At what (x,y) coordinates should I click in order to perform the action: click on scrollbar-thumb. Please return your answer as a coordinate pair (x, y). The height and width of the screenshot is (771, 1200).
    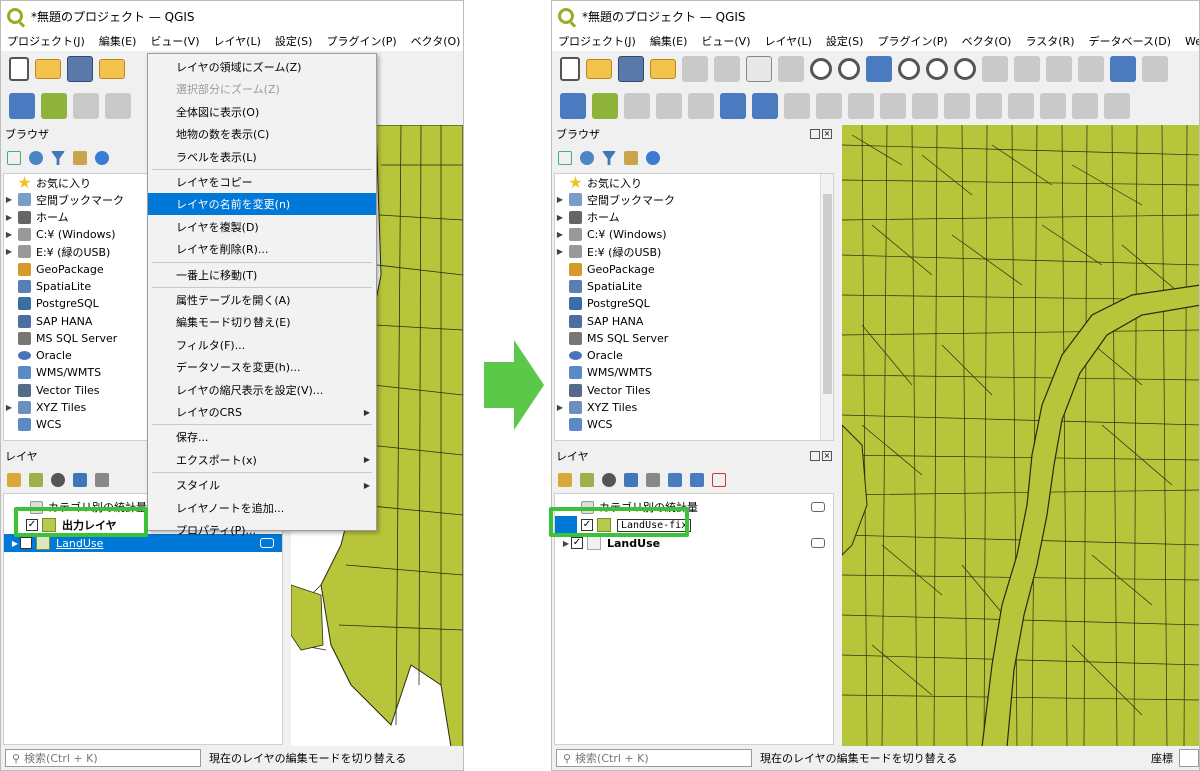
    Looking at the image, I should click on (827, 294).